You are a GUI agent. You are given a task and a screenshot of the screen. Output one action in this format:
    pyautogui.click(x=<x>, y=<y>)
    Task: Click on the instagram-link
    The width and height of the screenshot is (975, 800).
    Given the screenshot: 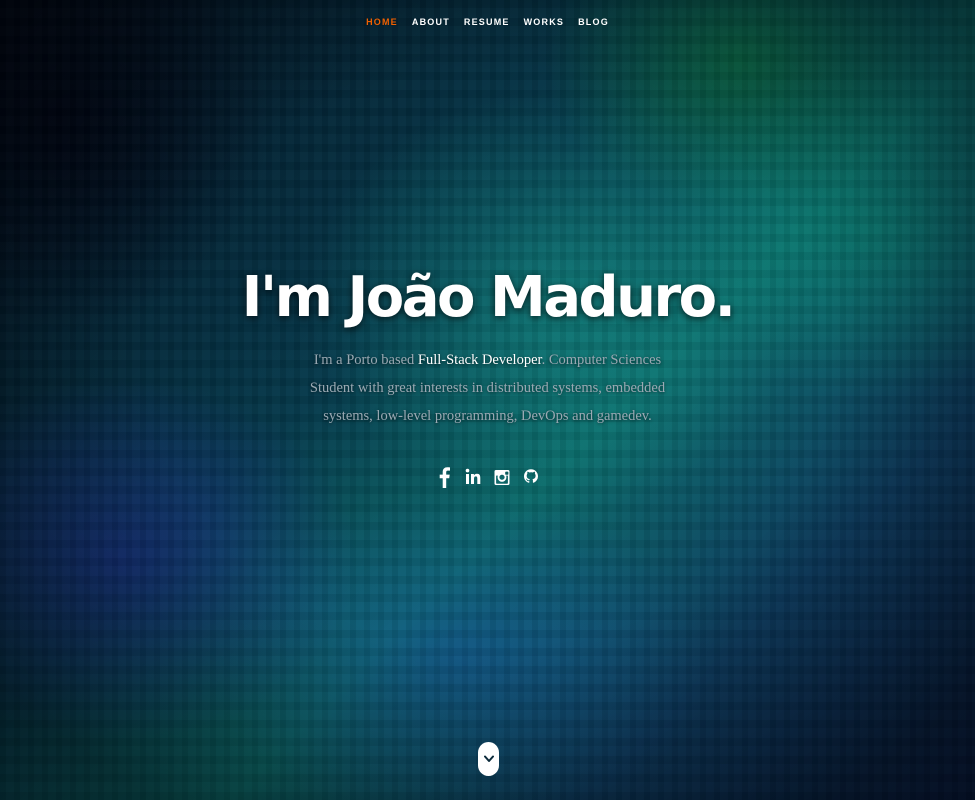 What is the action you would take?
    pyautogui.click(x=502, y=478)
    